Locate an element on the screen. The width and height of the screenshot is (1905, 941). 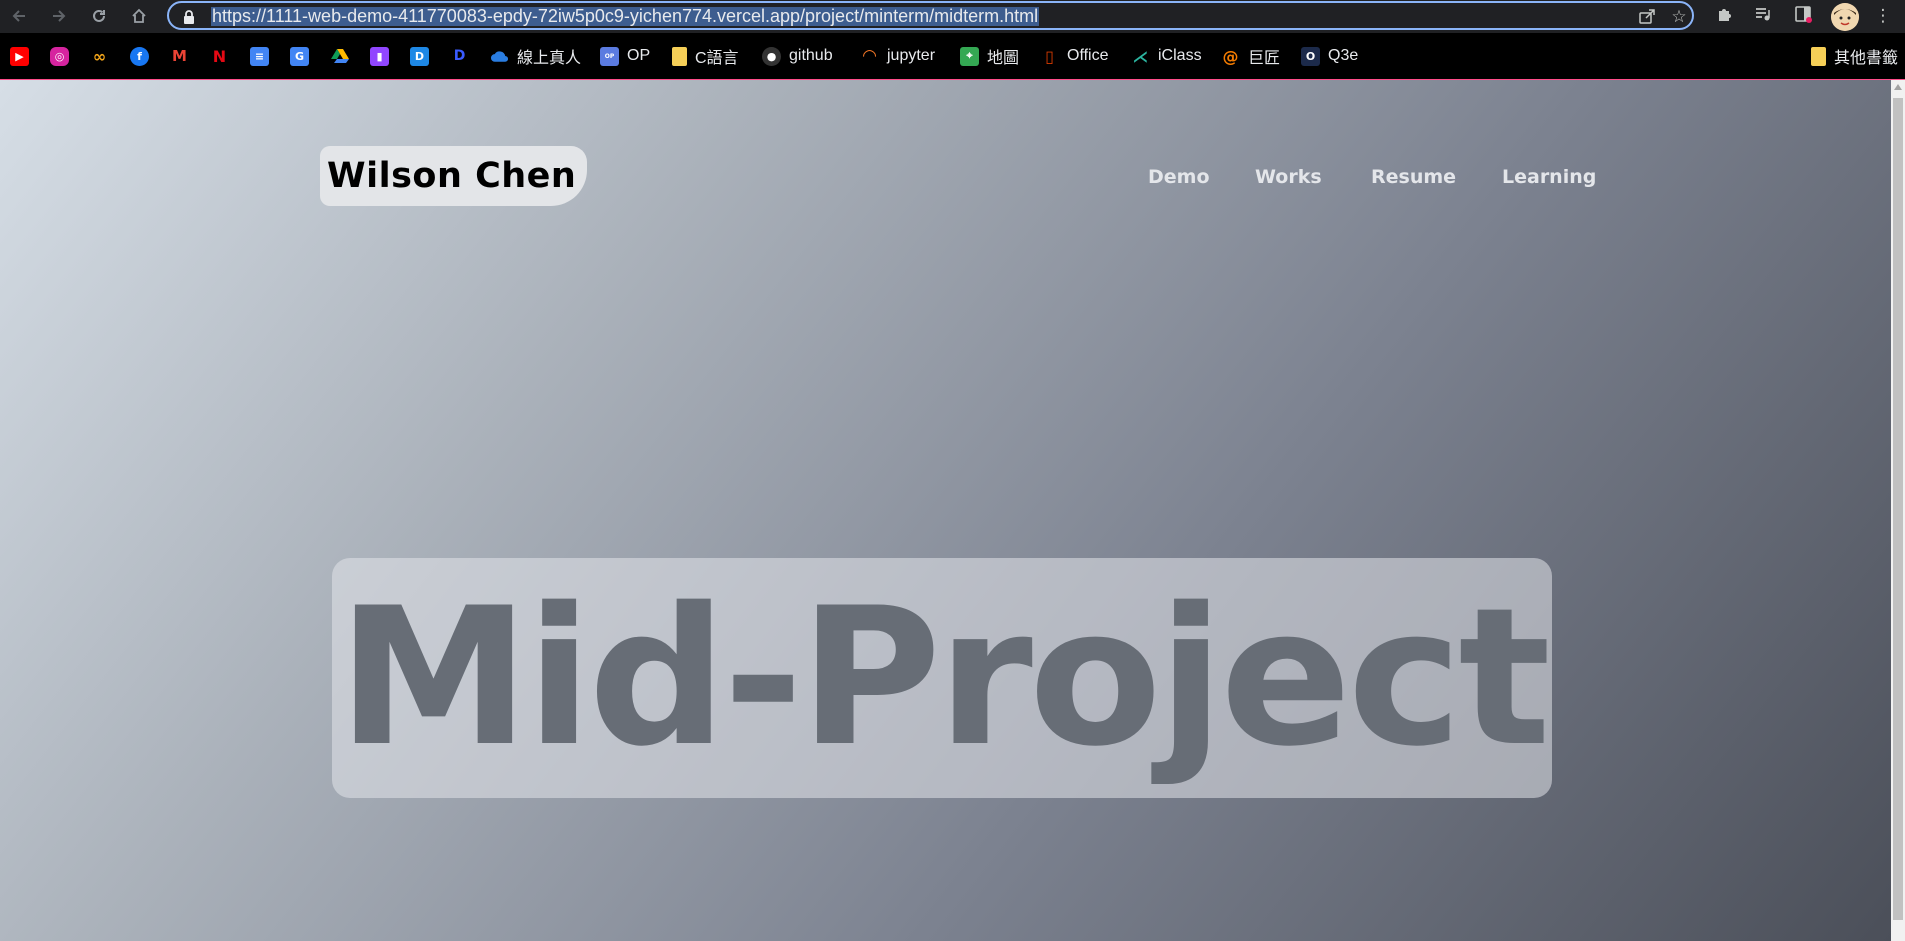
bookmark-disney: D is located at coordinates (459, 56).